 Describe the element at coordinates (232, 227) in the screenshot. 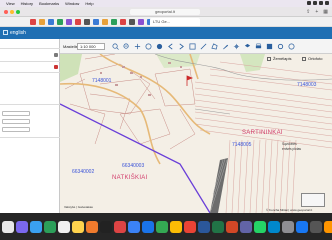

I see `powerpoint-icon` at that location.